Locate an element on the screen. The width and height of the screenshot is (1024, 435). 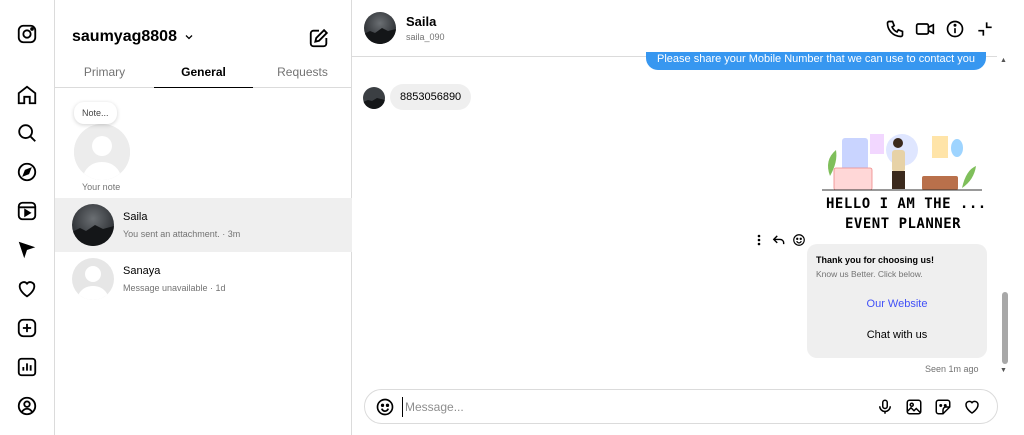
incoming-message: 8853056890 is located at coordinates (431, 97).